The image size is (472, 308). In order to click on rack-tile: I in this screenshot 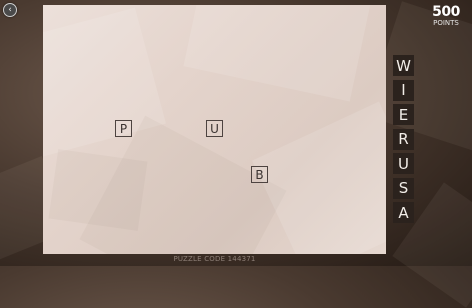, I will do `click(403, 90)`.